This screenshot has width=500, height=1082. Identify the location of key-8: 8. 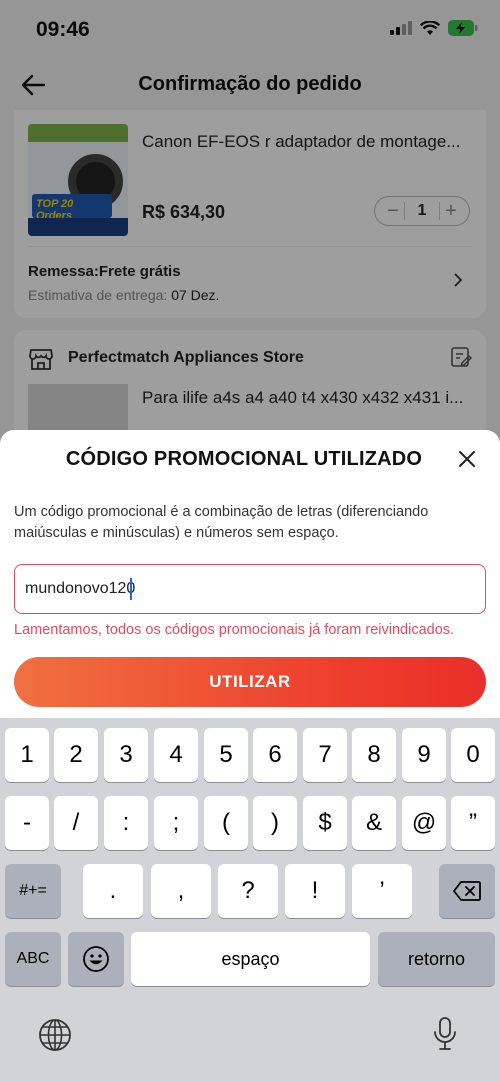
(374, 755).